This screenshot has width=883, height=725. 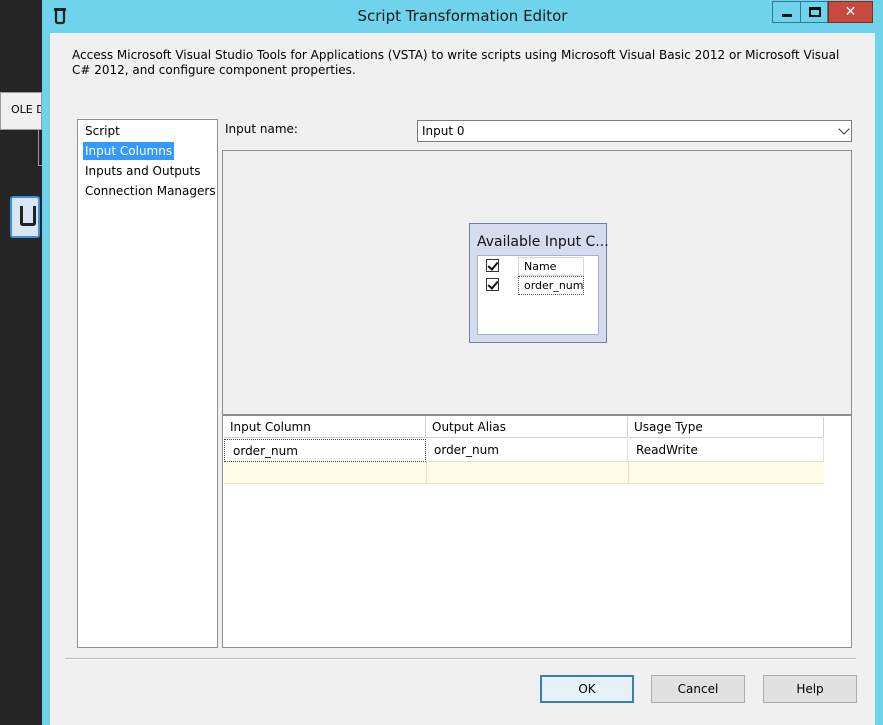 I want to click on minimize-icon, so click(x=787, y=15).